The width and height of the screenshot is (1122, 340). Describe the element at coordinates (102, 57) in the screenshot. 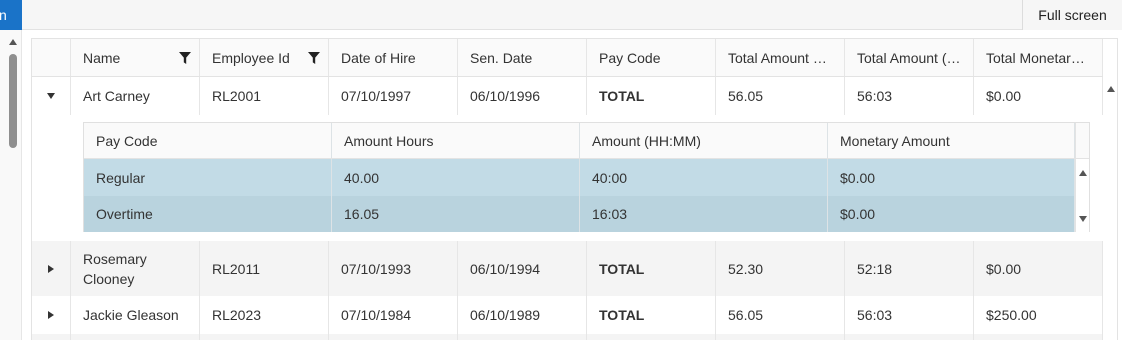

I see `column-header-label: Name` at that location.